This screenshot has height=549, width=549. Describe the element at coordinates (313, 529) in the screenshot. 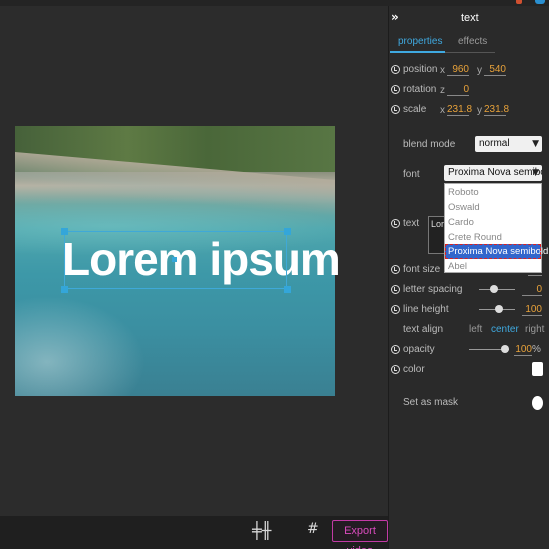

I see `grid-icon: #` at that location.